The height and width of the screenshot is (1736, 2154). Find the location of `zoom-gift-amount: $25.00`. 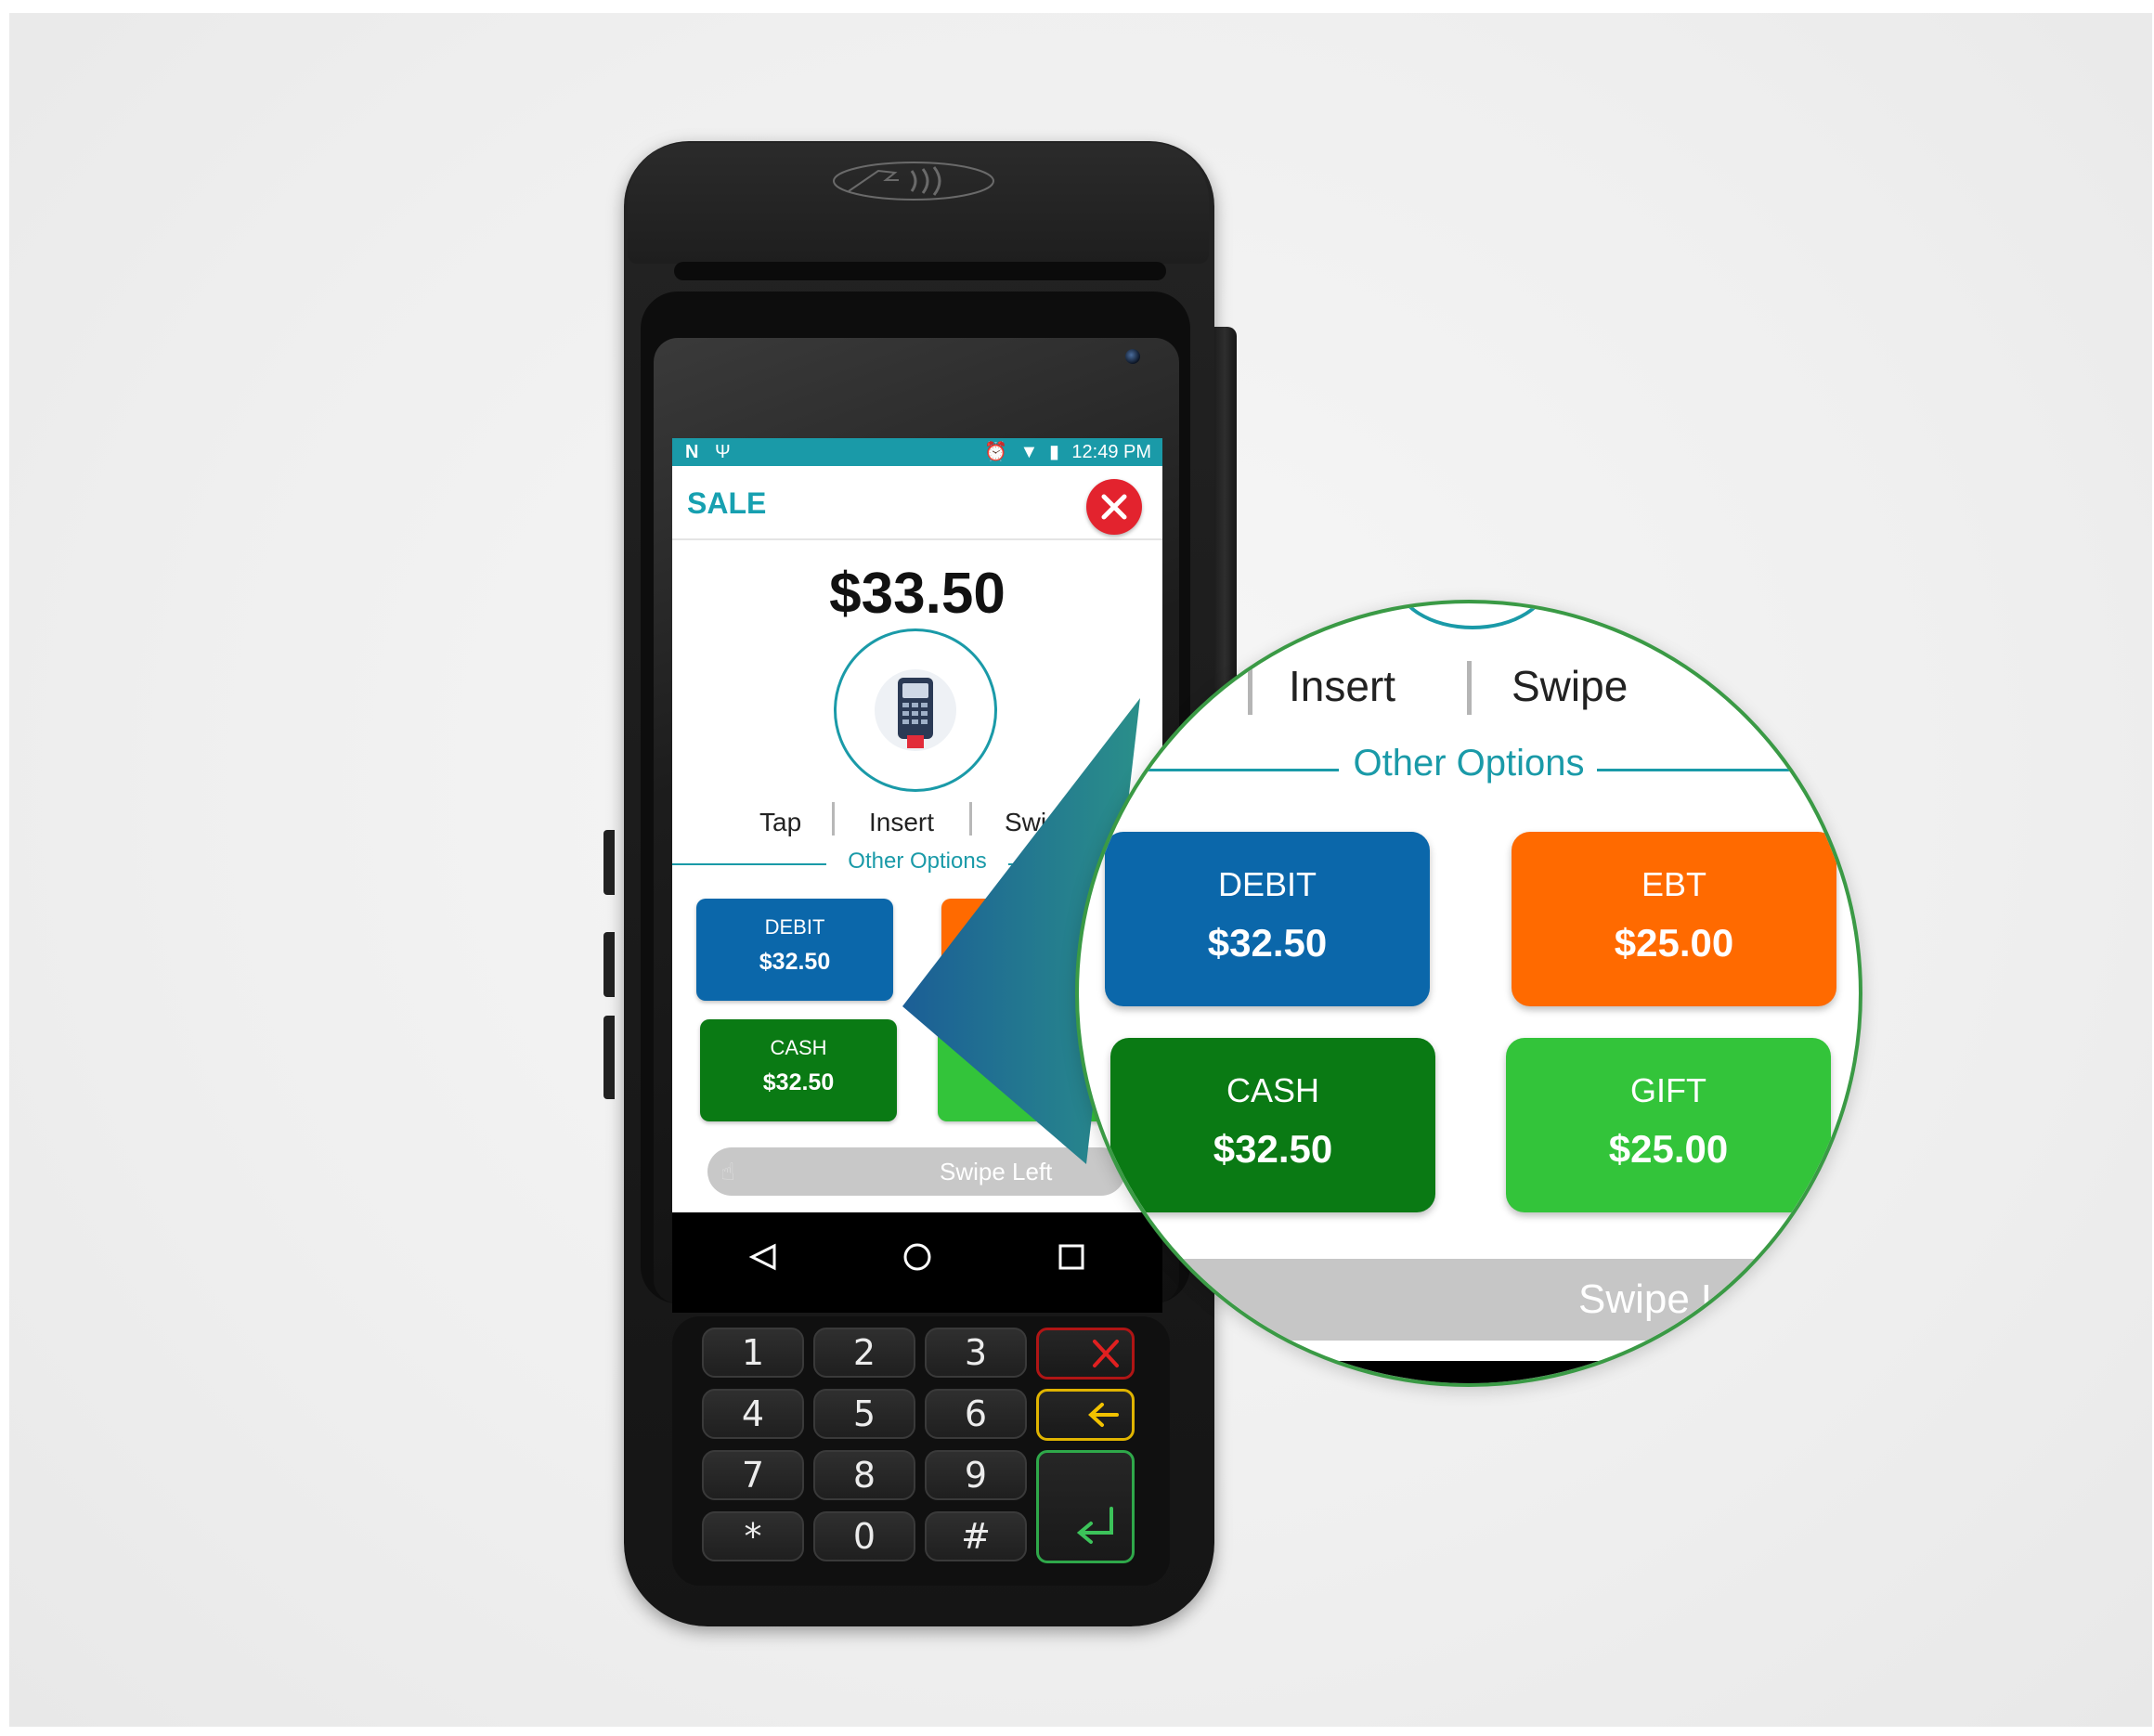

zoom-gift-amount: $25.00 is located at coordinates (1668, 1149).